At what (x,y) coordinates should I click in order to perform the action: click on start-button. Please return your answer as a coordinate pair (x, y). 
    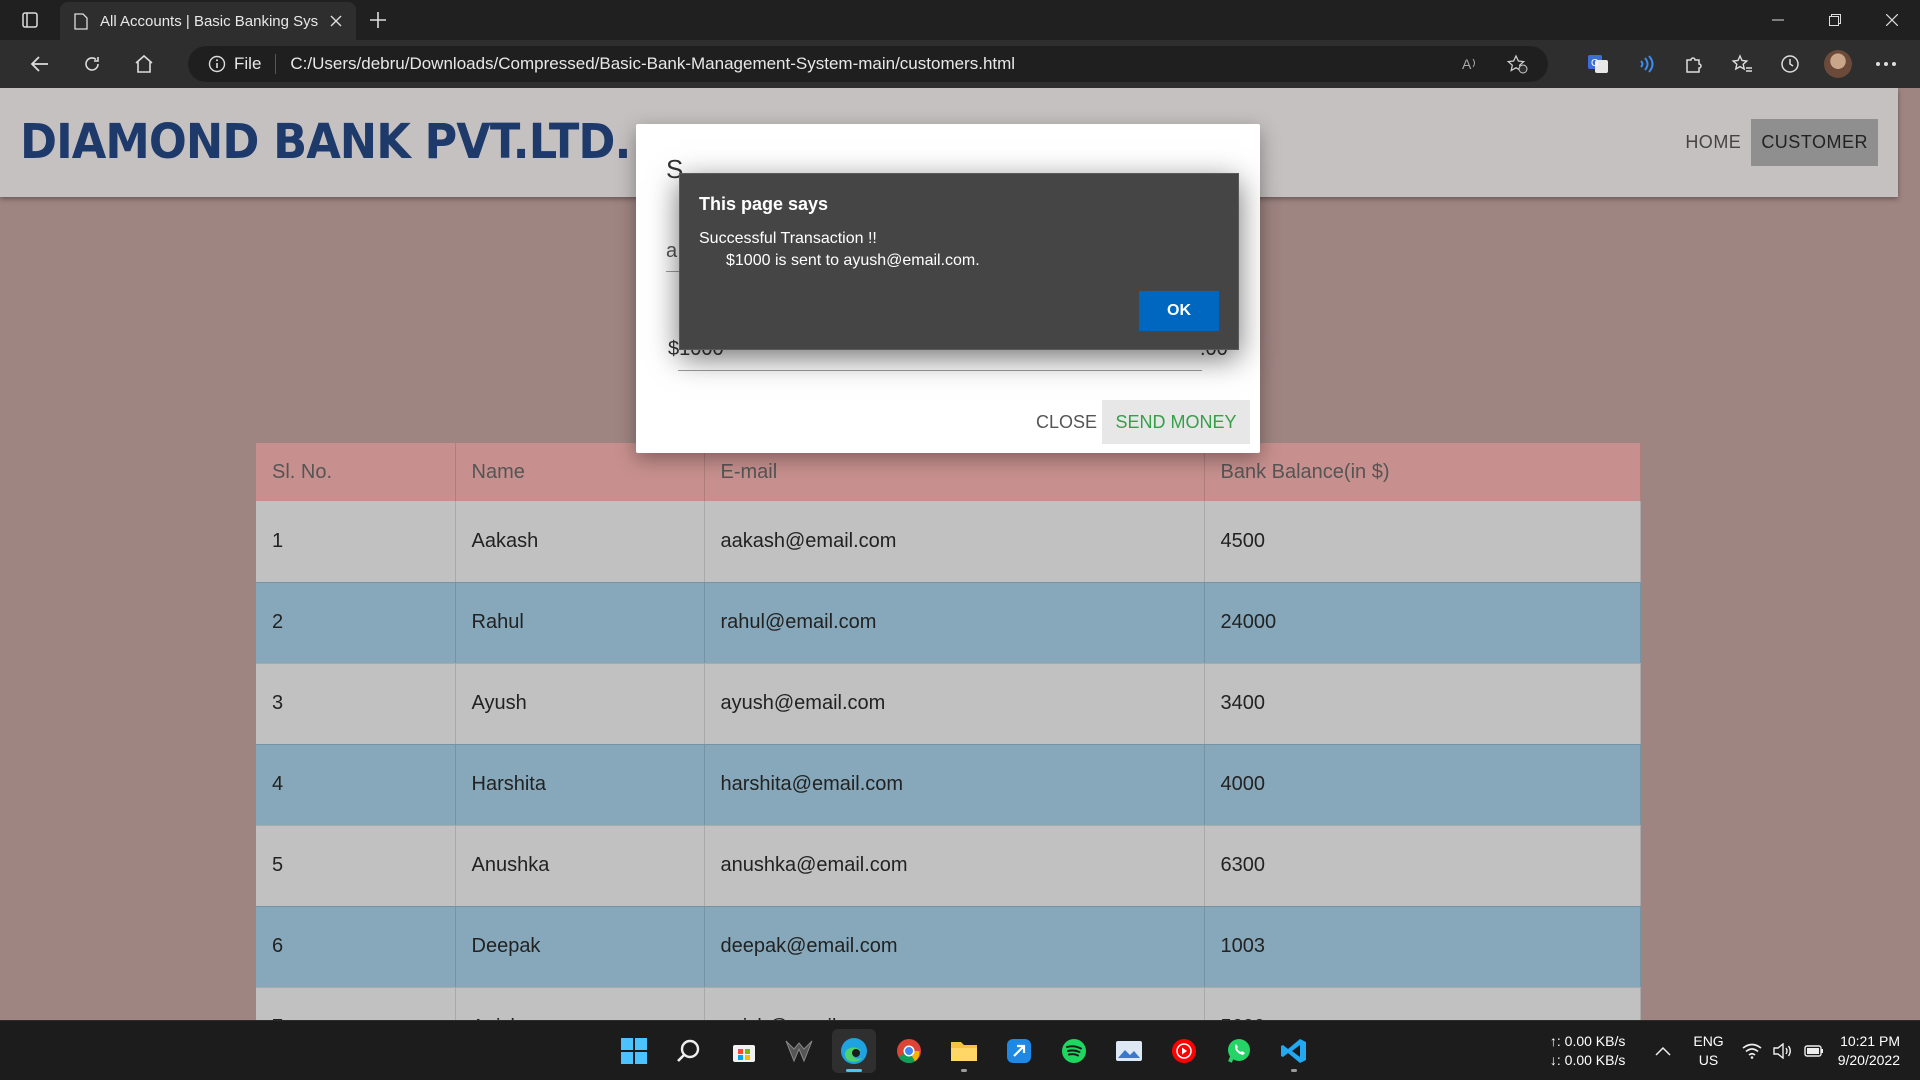
    Looking at the image, I should click on (634, 1051).